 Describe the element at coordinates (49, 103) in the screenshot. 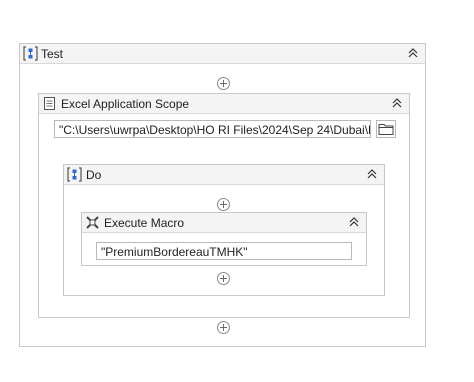

I see `excel-scope-icon` at that location.